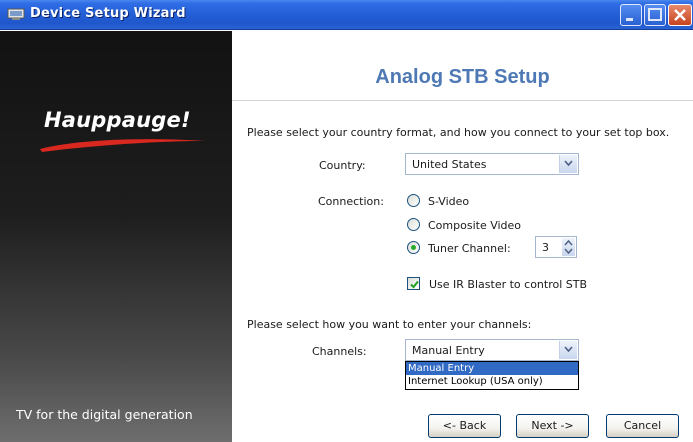 The height and width of the screenshot is (442, 693). Describe the element at coordinates (123, 145) in the screenshot. I see `logo-swoosh` at that location.